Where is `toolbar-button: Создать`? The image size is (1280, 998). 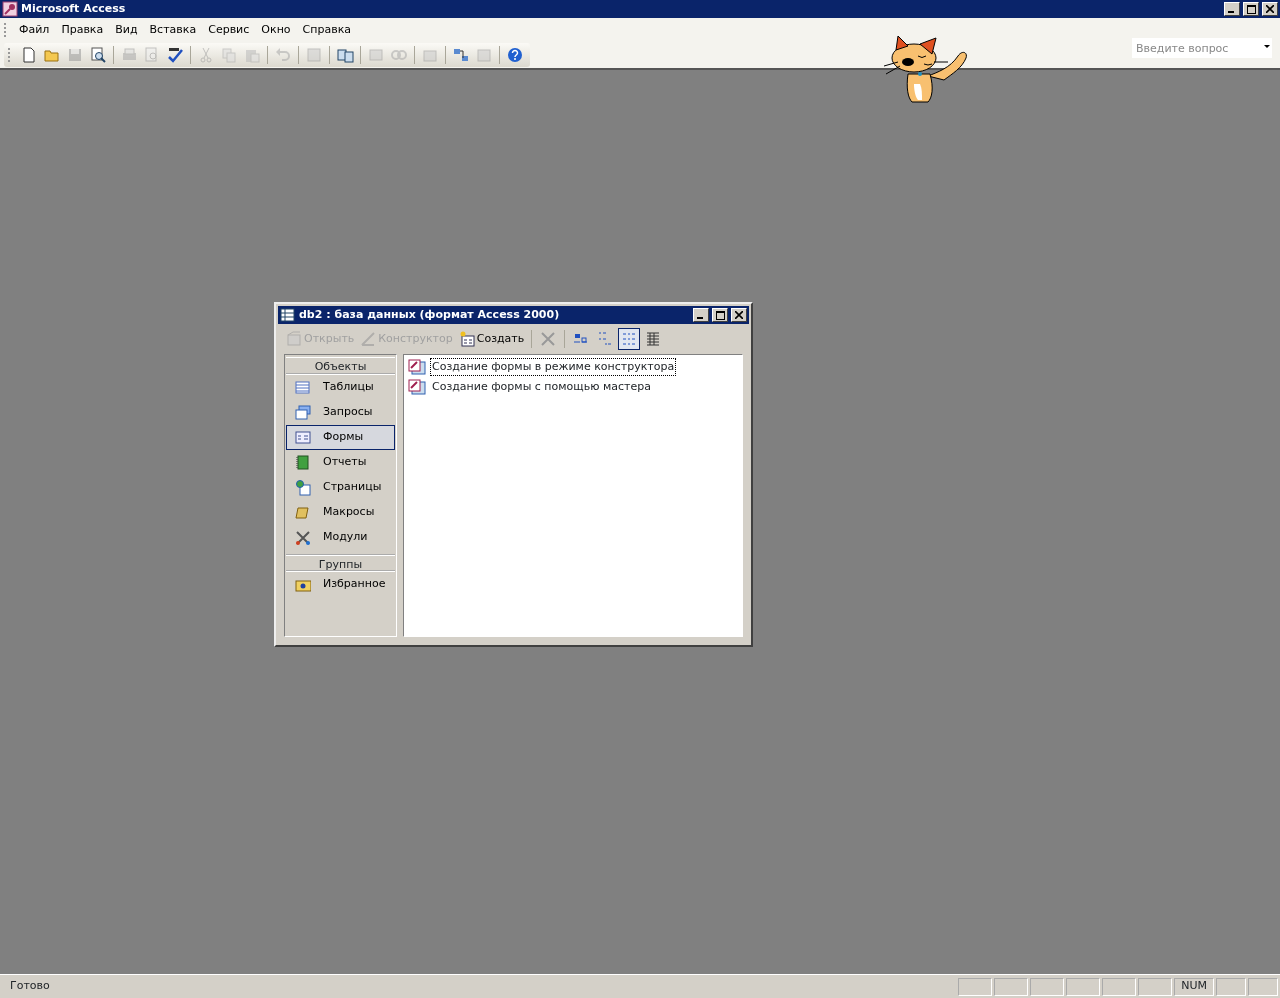 toolbar-button: Создать is located at coordinates (491, 339).